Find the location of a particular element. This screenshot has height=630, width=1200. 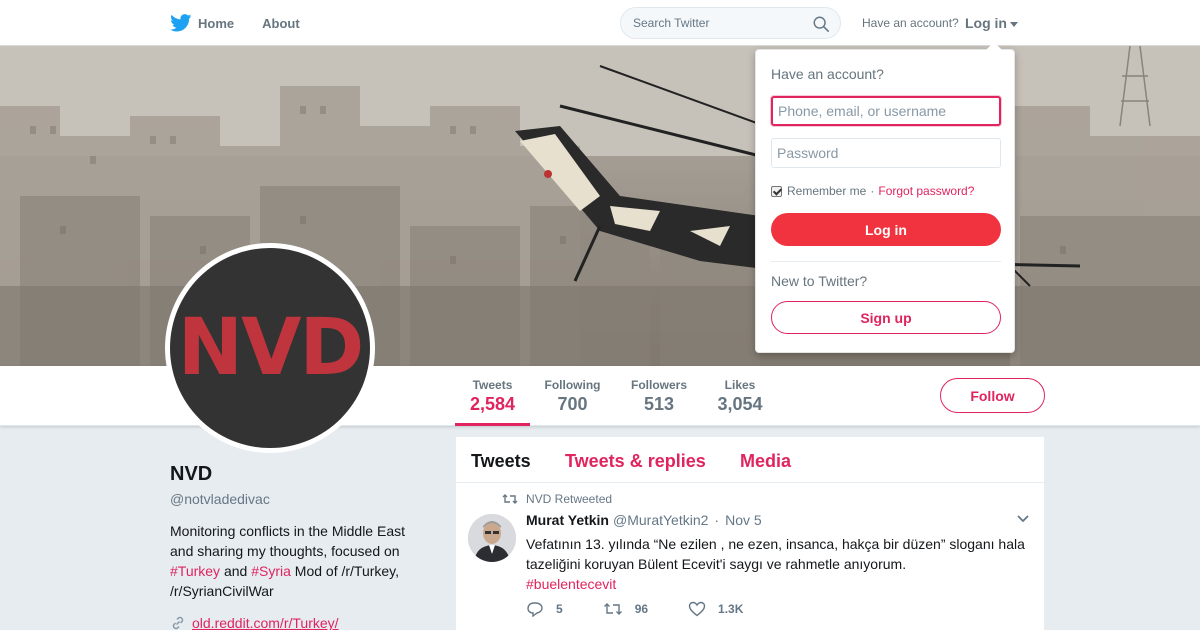

tab-media: Media is located at coordinates (765, 461).